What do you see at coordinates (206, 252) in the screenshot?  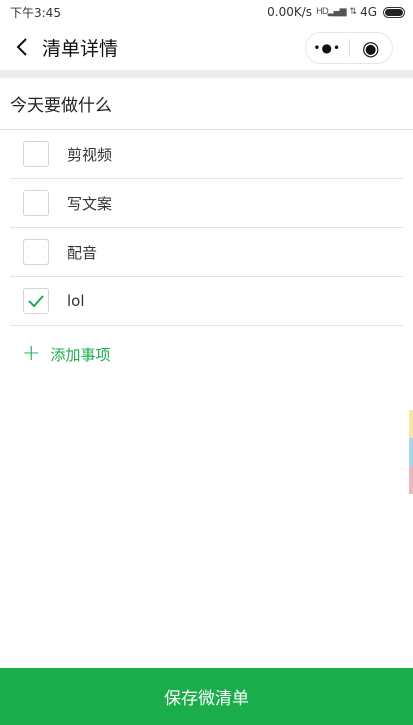 I see `todo-item: 配音` at bounding box center [206, 252].